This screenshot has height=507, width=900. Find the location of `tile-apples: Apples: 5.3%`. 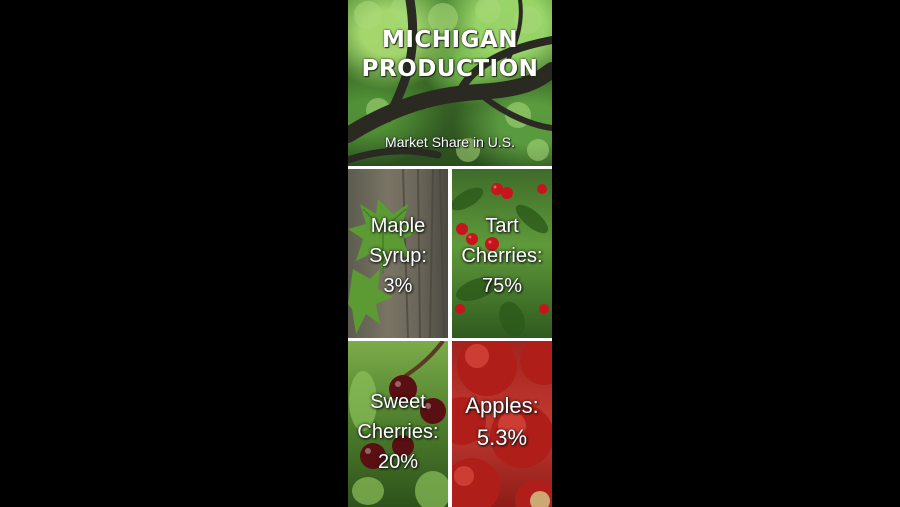

tile-apples: Apples: 5.3% is located at coordinates (502, 424).